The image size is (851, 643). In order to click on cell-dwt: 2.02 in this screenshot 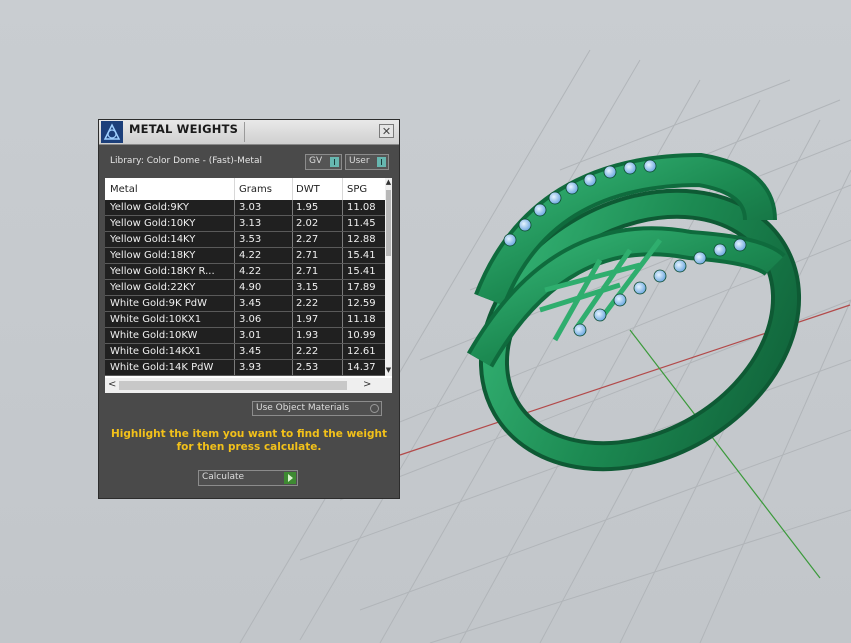, I will do `click(307, 223)`.